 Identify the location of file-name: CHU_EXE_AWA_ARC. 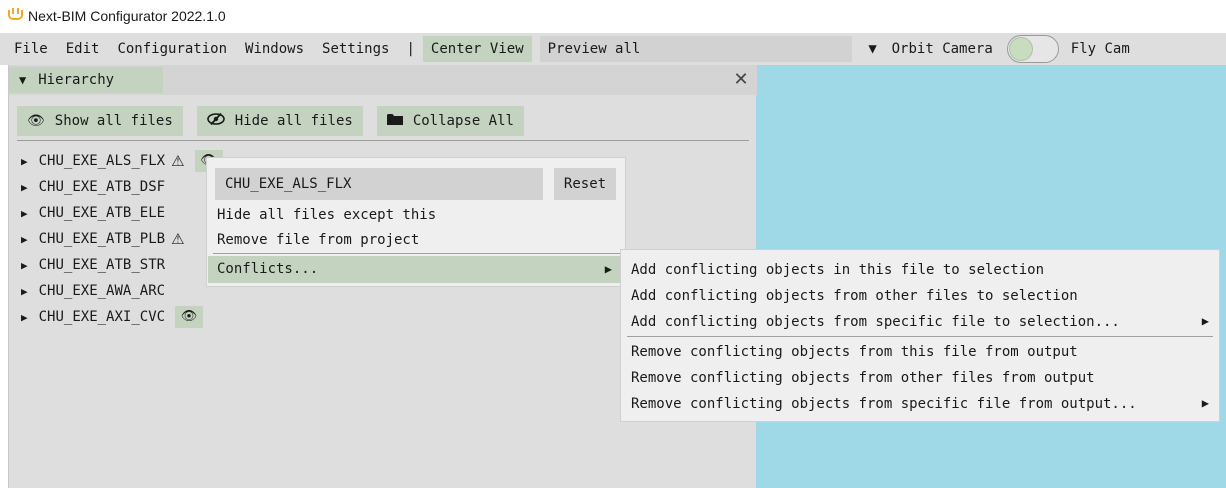
(102, 291).